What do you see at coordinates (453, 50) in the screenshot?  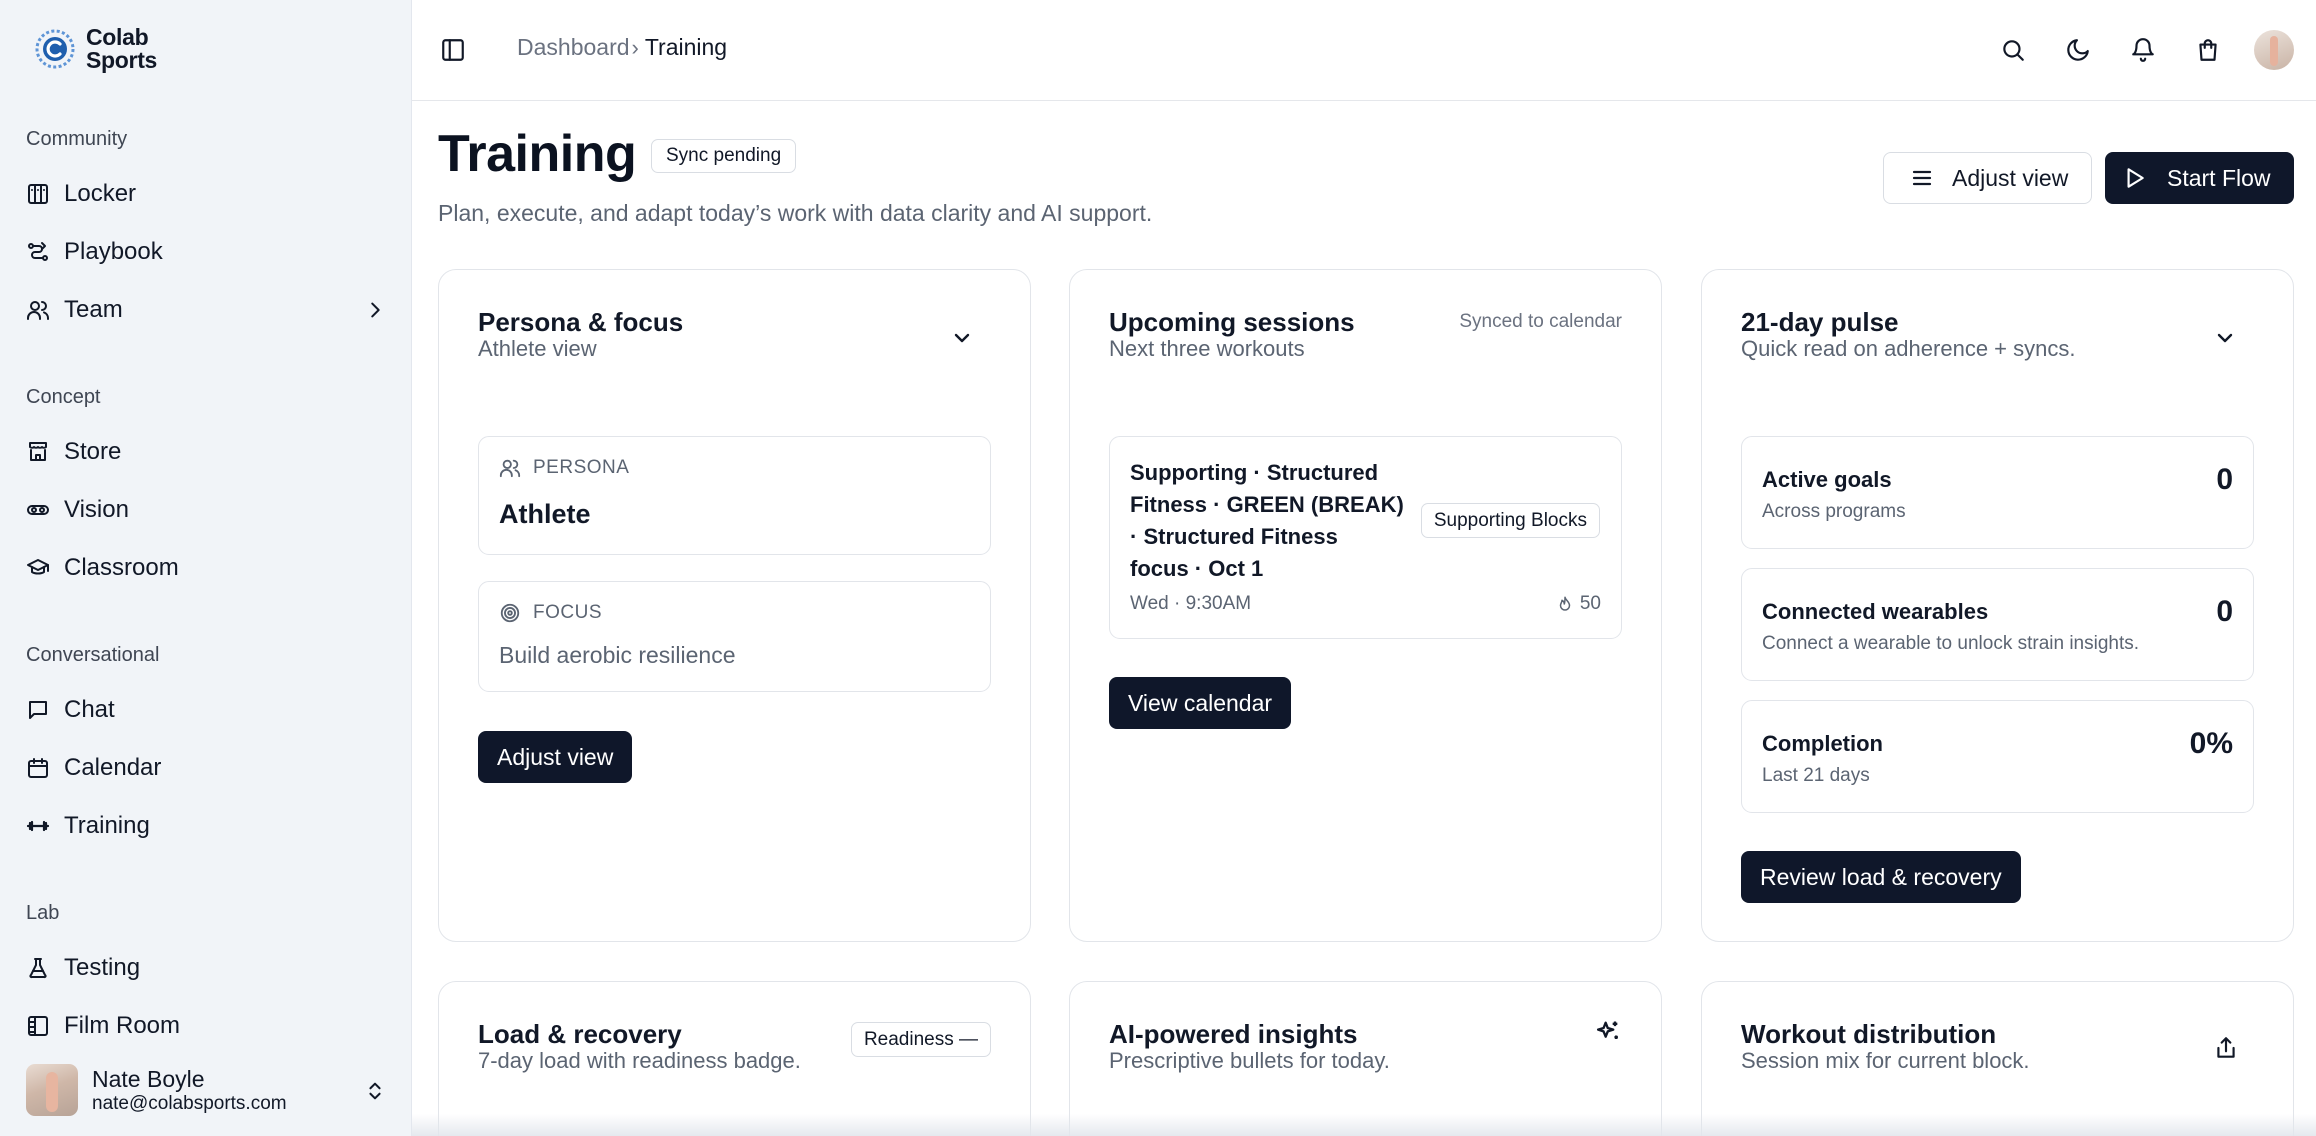 I see `sidebar-toggle-icon` at bounding box center [453, 50].